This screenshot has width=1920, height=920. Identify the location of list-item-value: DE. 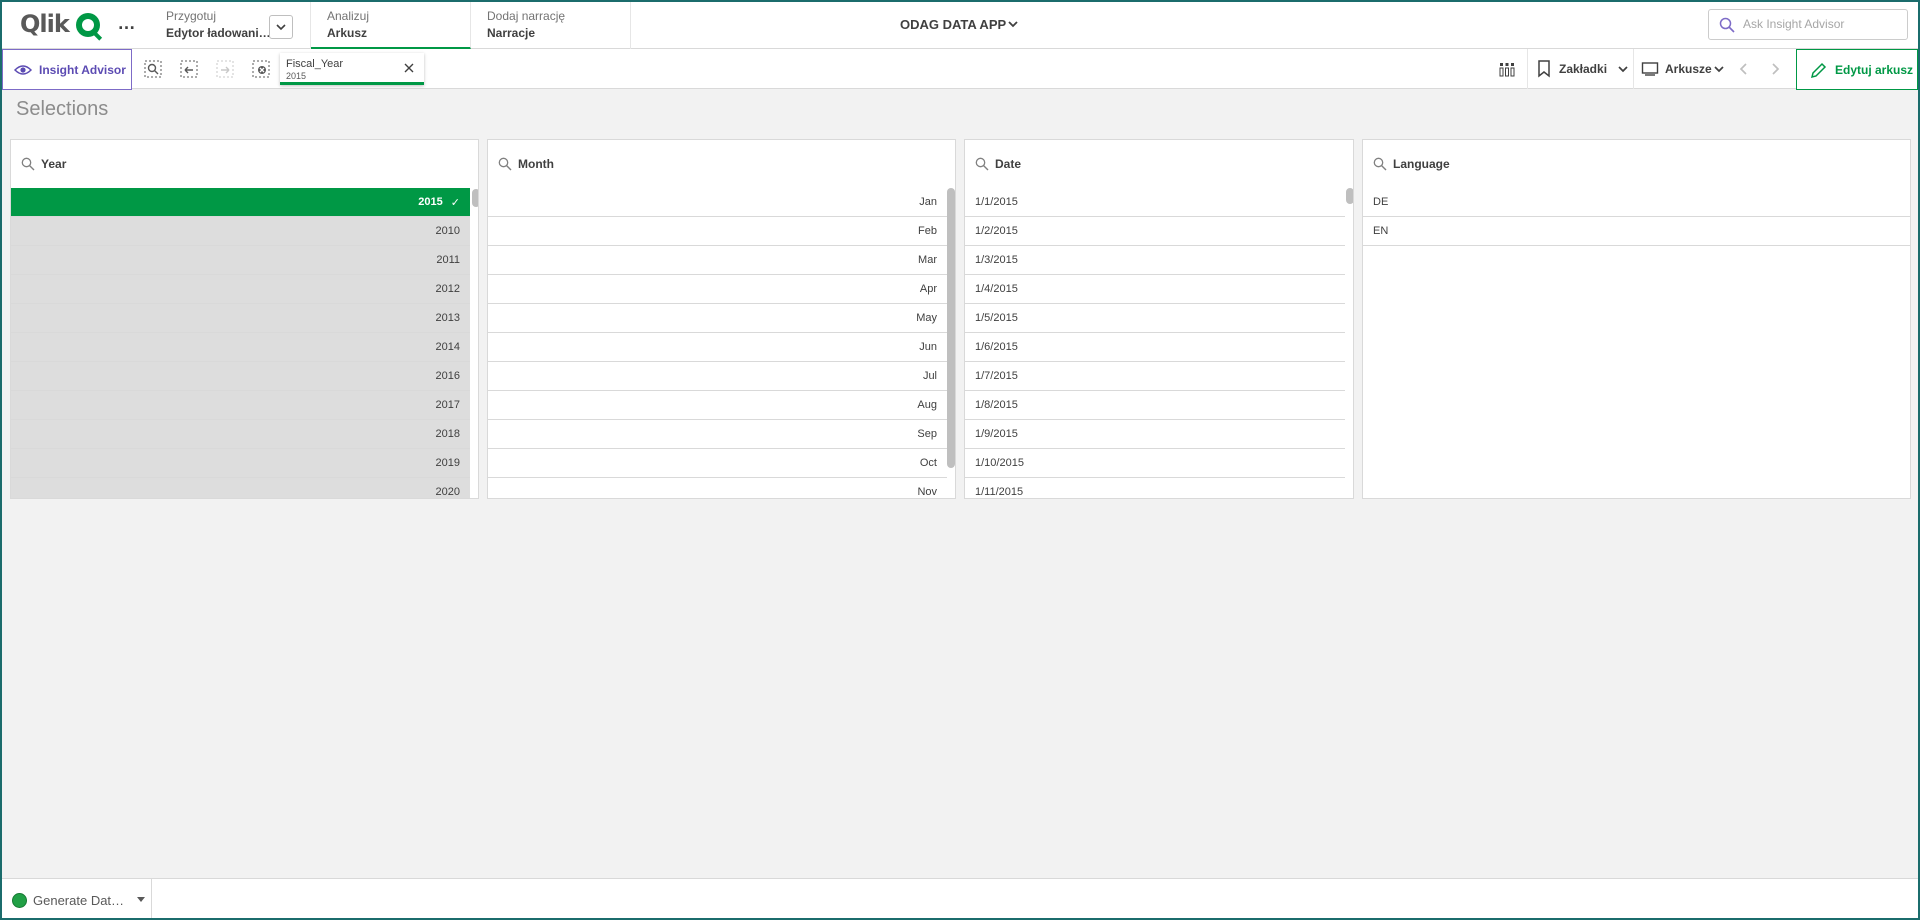
(1381, 202).